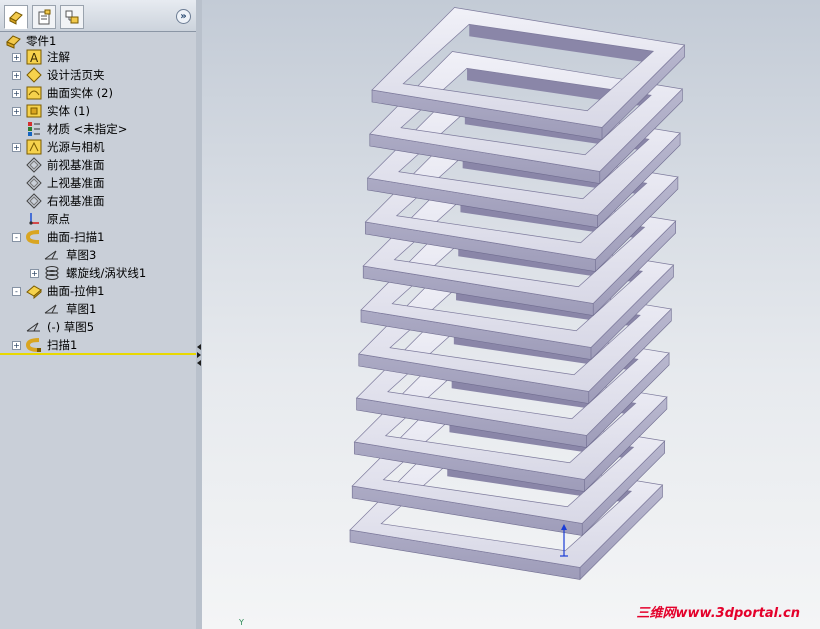 The image size is (820, 629). What do you see at coordinates (34, 93) in the screenshot?
I see `surface-bodies-icon` at bounding box center [34, 93].